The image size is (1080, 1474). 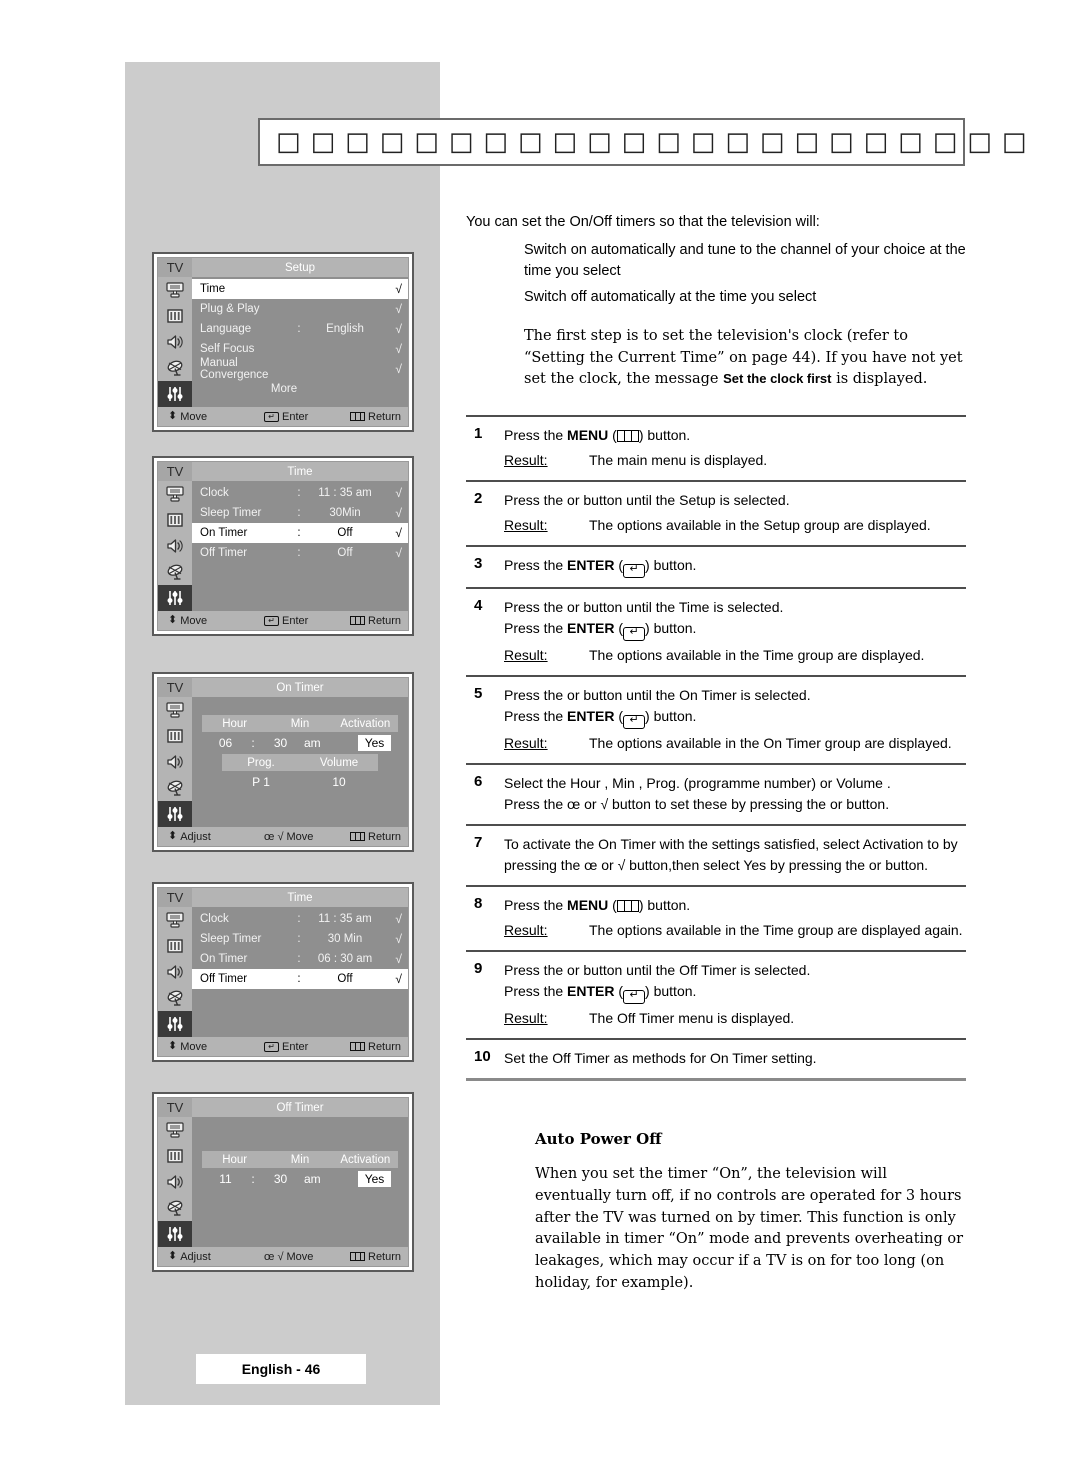 I want to click on timer-hour-value: 06, so click(x=225, y=743).